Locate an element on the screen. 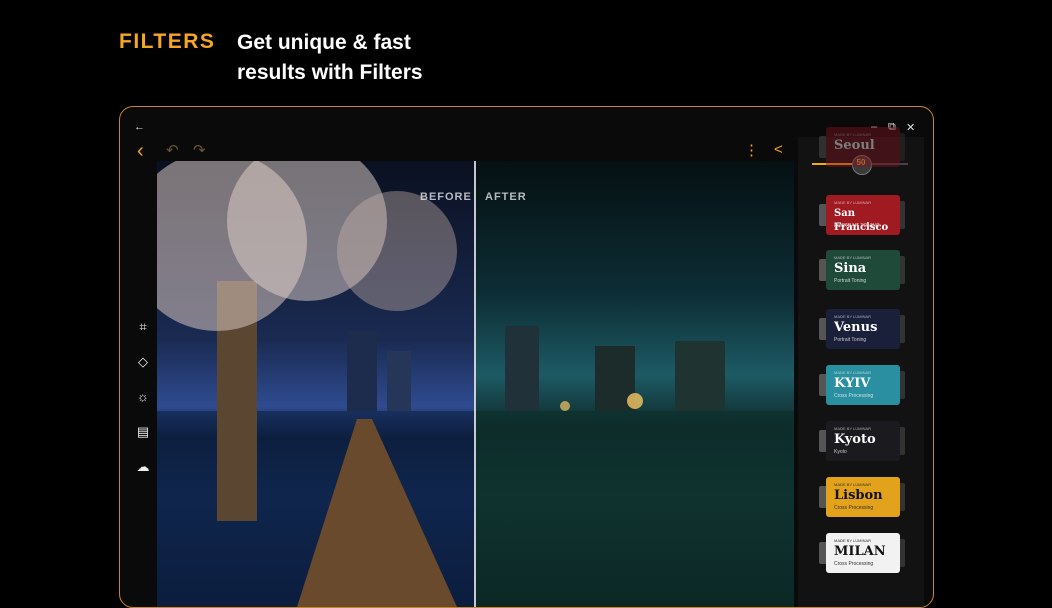 The width and height of the screenshot is (1052, 608). filter-card-milan: MADE BY LUMINAR MILAN Cross Processing is located at coordinates (862, 553).